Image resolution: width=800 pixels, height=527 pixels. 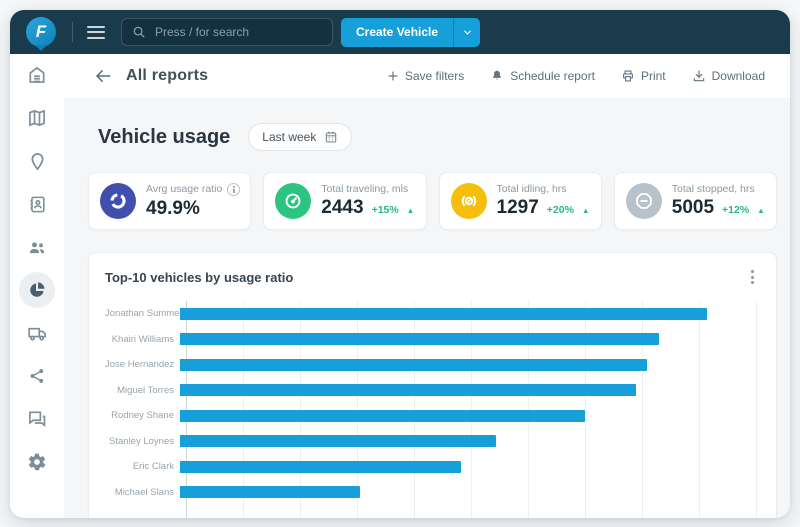 What do you see at coordinates (517, 207) in the screenshot?
I see `stat-value: 1297` at bounding box center [517, 207].